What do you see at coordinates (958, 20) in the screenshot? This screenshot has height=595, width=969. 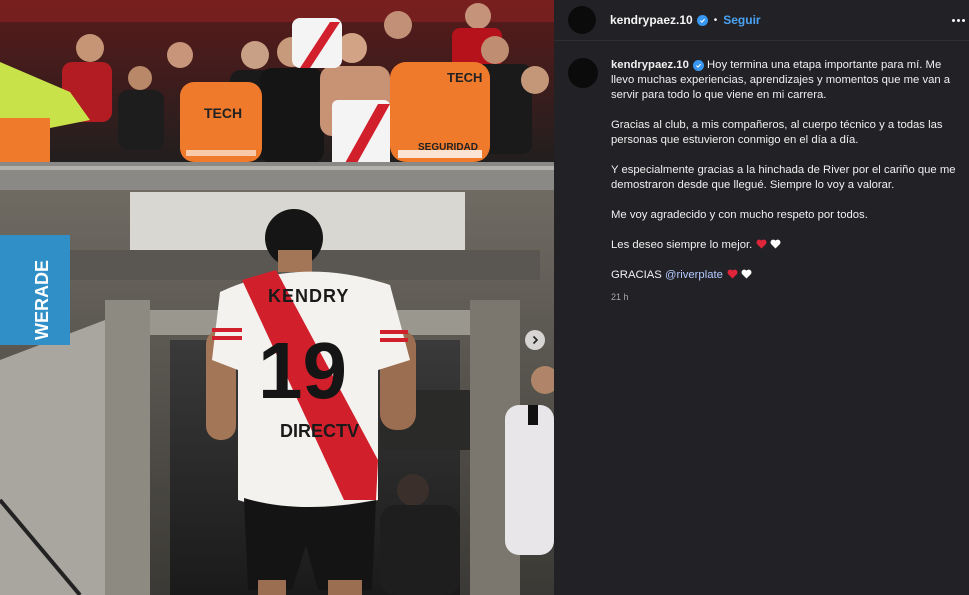 I see `more-options-icon` at bounding box center [958, 20].